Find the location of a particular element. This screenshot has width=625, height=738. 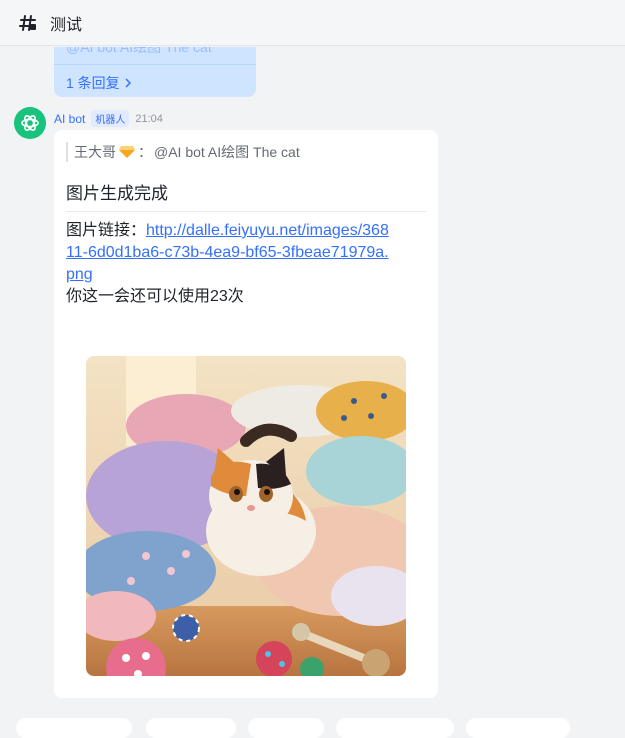

message-meta: AI bot 机器人 21:04 is located at coordinates (108, 118).